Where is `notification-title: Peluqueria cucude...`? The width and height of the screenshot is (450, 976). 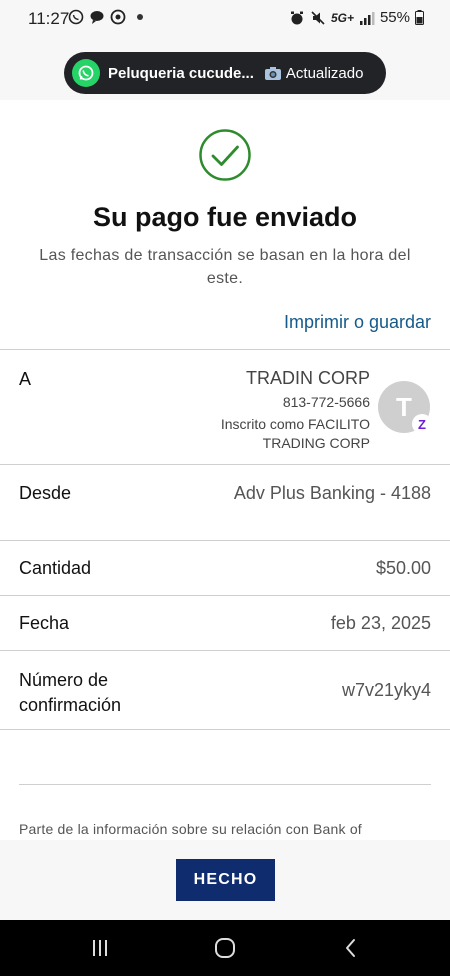
notification-title: Peluqueria cucude... is located at coordinates (181, 73).